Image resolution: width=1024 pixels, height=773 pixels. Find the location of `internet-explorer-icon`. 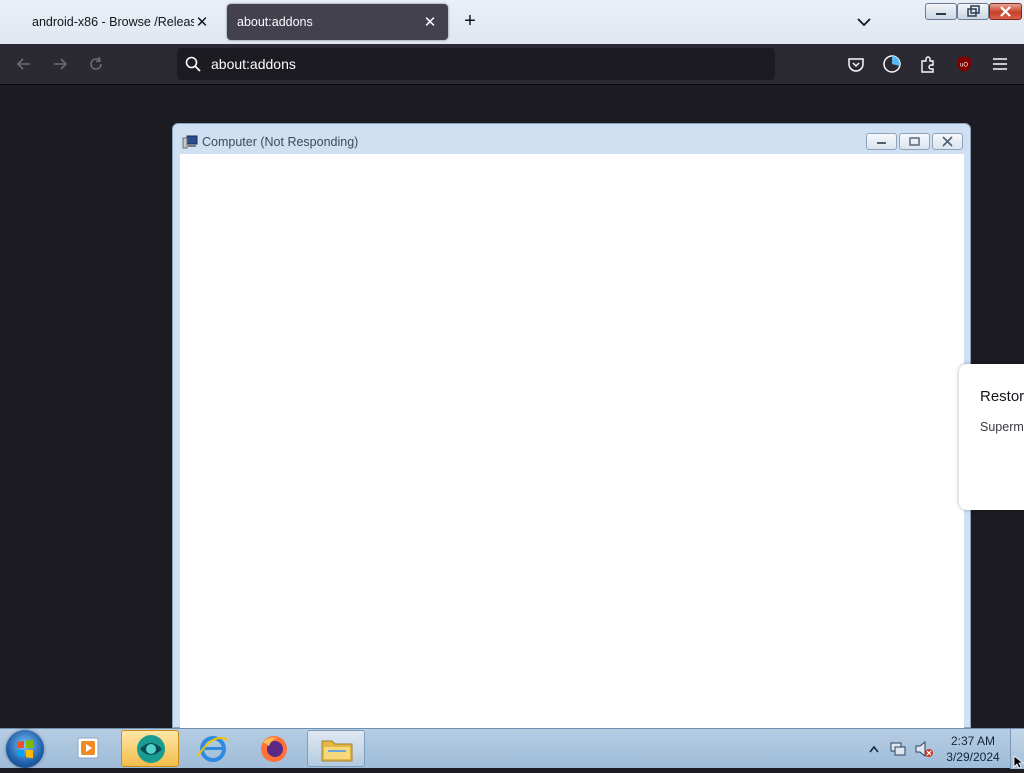

internet-explorer-icon is located at coordinates (213, 749).